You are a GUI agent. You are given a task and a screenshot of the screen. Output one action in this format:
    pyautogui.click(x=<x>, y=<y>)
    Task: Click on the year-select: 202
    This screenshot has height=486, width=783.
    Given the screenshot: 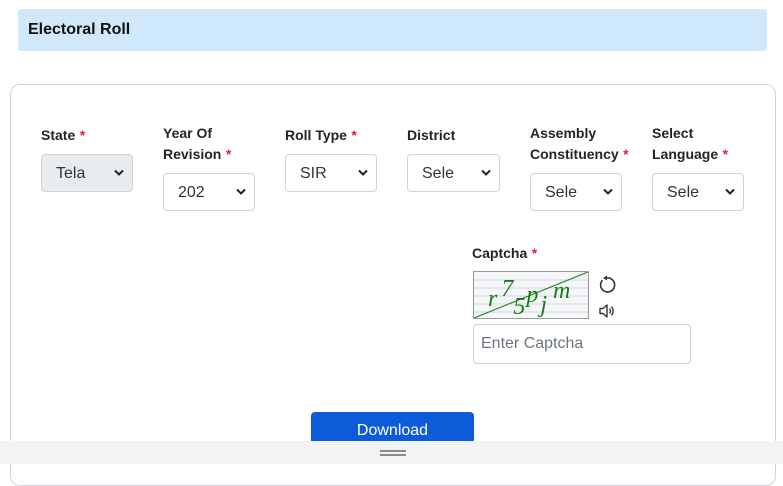 What is the action you would take?
    pyautogui.click(x=209, y=192)
    